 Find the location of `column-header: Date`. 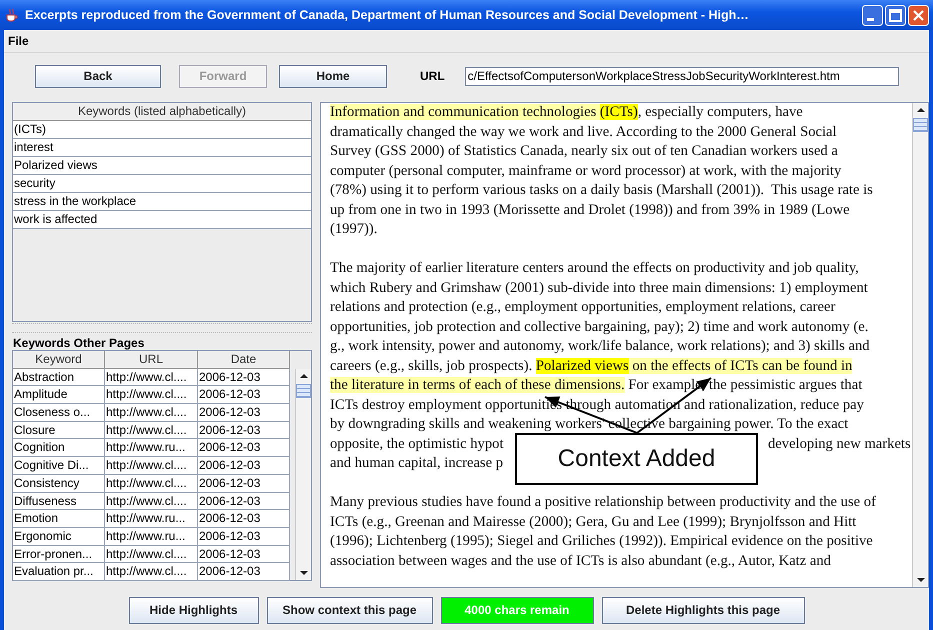

column-header: Date is located at coordinates (244, 360).